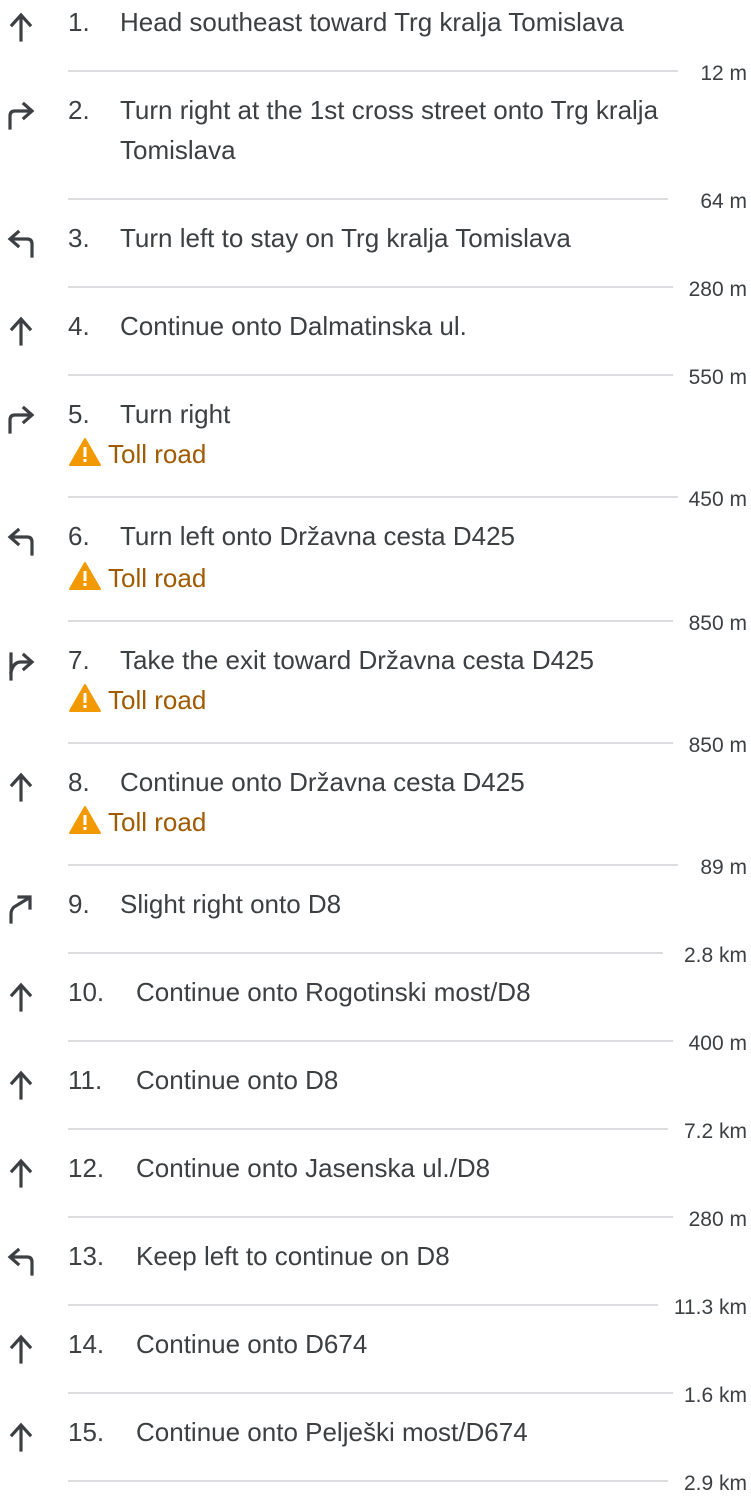 The image size is (751, 1496). Describe the element at coordinates (79, 326) in the screenshot. I see `step-number: 4.` at that location.